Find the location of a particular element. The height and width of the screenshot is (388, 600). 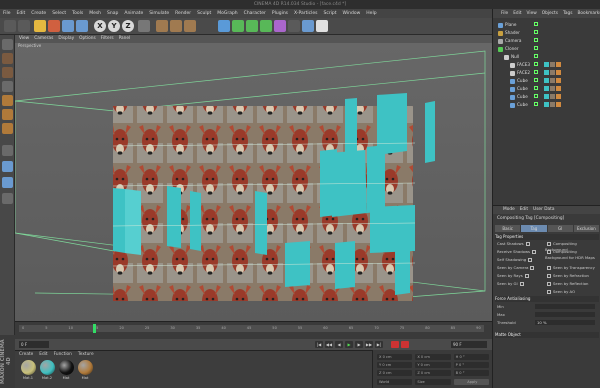

option-cast-shadows: Cast Shadows is located at coordinates (514, 244).